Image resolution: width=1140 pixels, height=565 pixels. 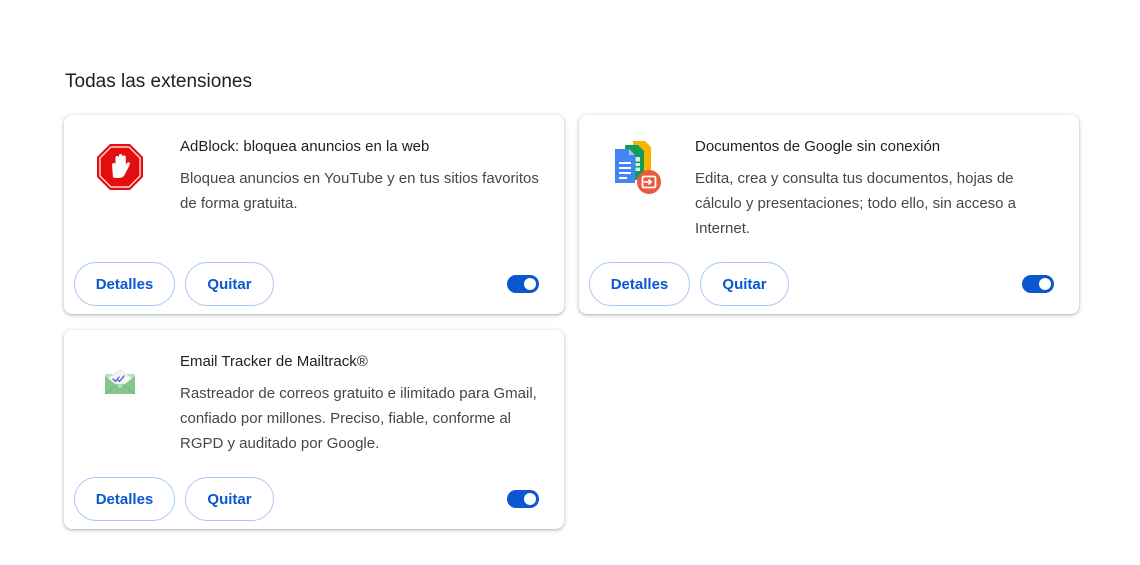 What do you see at coordinates (120, 382) in the screenshot?
I see `mailtrack-envelope-icon` at bounding box center [120, 382].